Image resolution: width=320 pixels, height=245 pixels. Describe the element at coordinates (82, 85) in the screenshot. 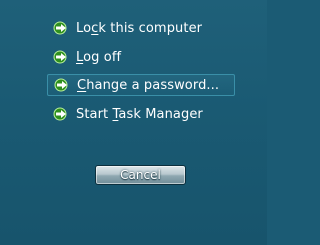

I see `accelerator-key: C` at that location.